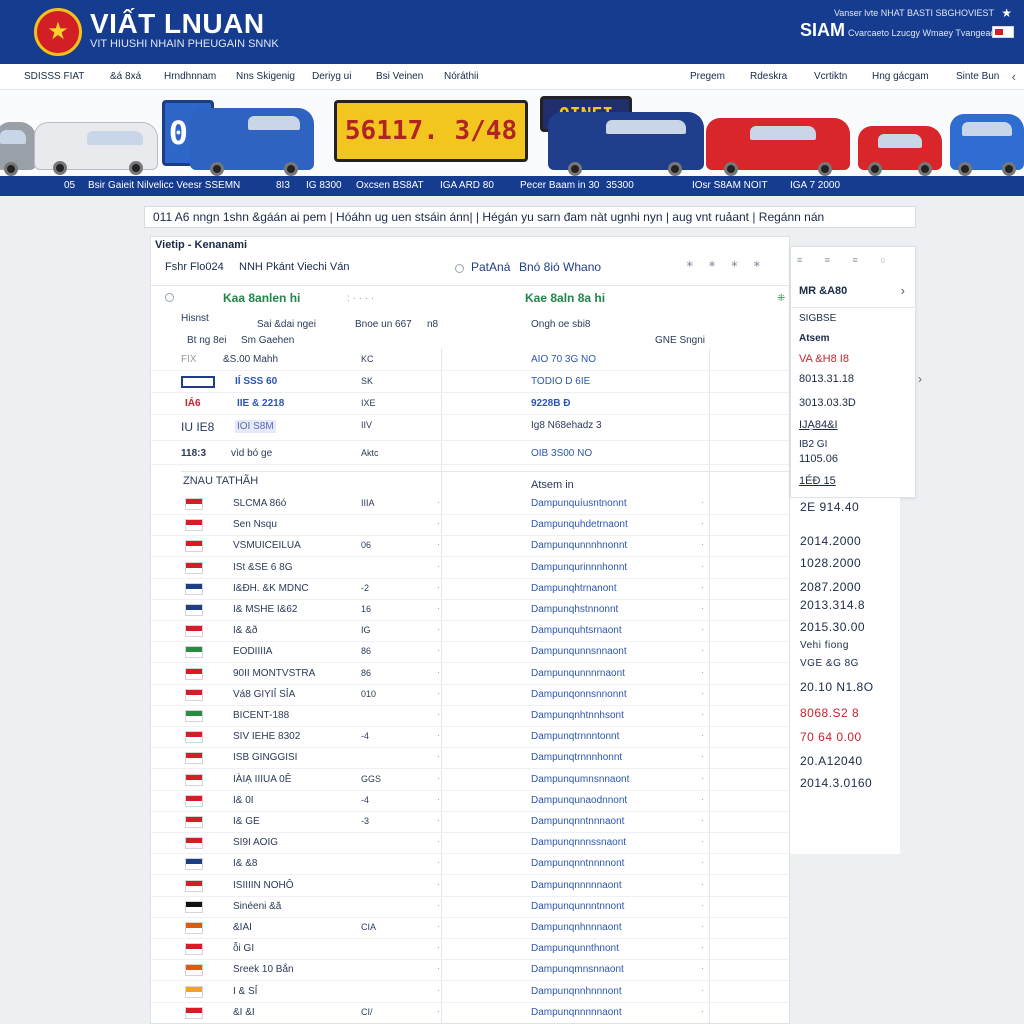 This screenshot has height=1024, width=1024. What do you see at coordinates (470, 928) in the screenshot?
I see `table-row: &IAI CIA · Dampunqnhnnnaont ·` at bounding box center [470, 928].